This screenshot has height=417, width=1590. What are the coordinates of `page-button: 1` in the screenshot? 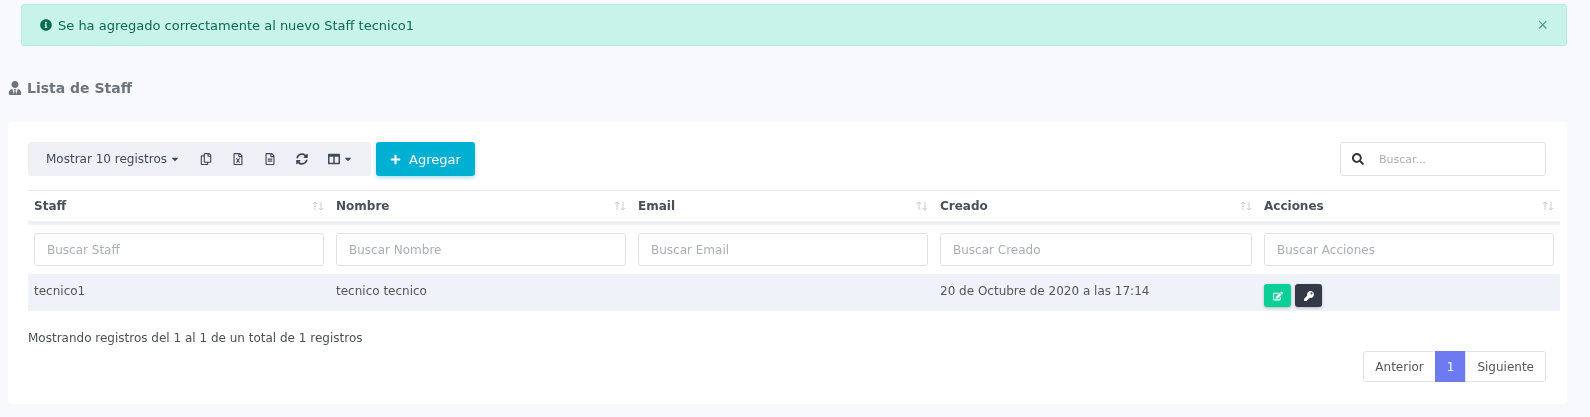 It's located at (1450, 366).